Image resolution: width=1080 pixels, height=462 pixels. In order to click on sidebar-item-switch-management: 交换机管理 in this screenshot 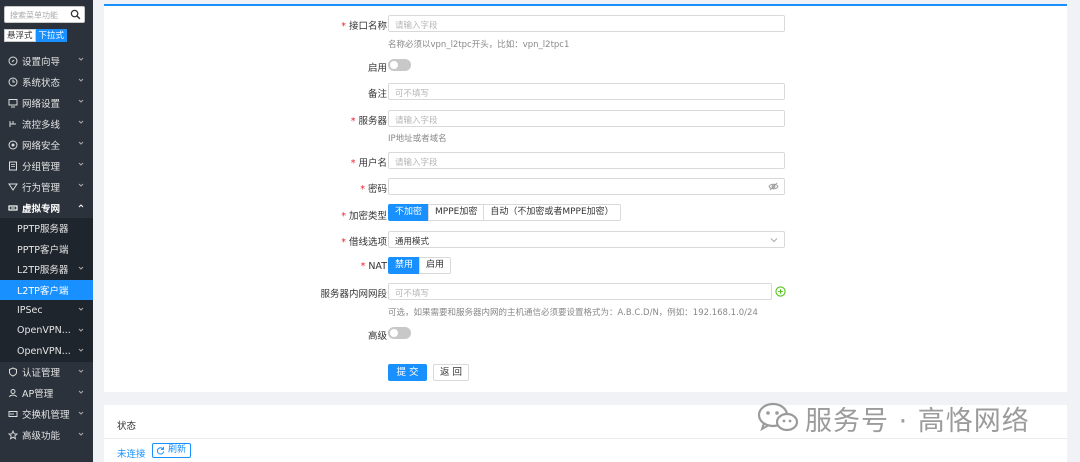, I will do `click(46, 414)`.